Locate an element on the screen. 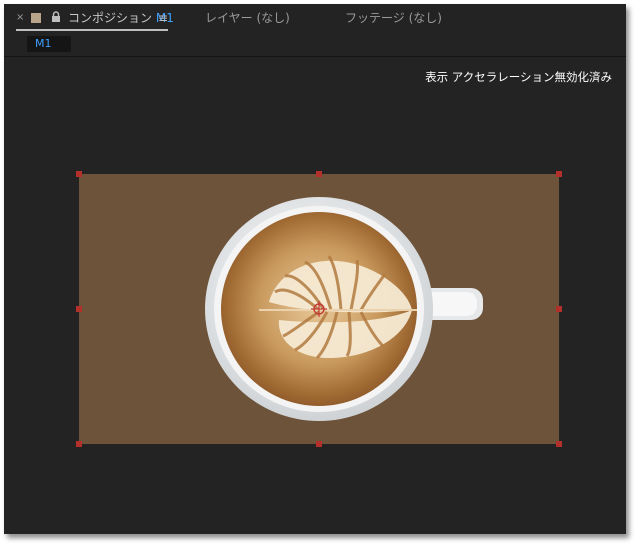  panel-tab-bar: × コンポジション M1 ≡ レイヤー (なし) フッテージ (なし) is located at coordinates (315, 18).